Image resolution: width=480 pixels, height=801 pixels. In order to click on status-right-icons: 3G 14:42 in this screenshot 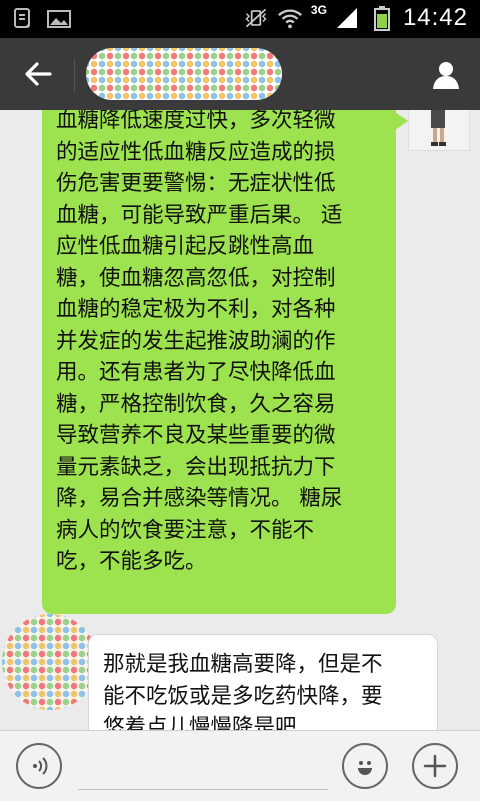, I will do `click(355, 17)`.